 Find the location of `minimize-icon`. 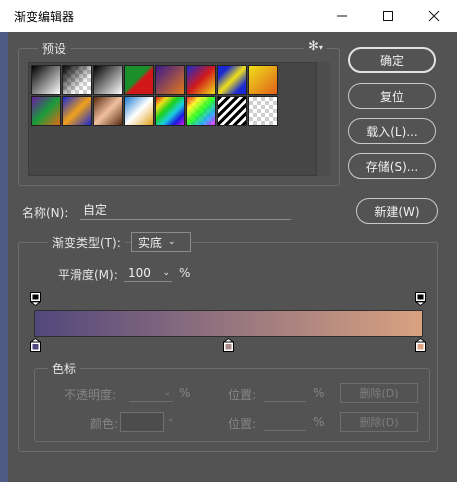

minimize-icon is located at coordinates (342, 16).